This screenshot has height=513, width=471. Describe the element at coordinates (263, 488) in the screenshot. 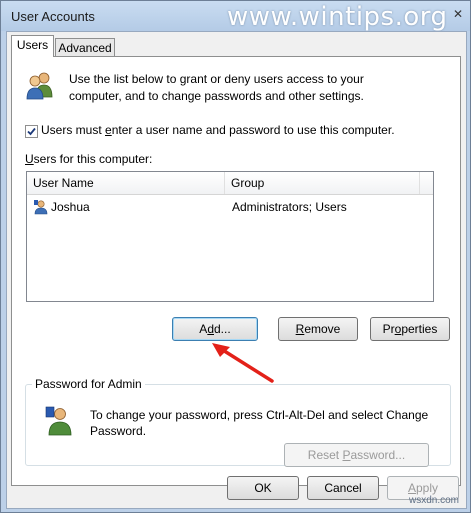

I see `ok-button: OK` at that location.